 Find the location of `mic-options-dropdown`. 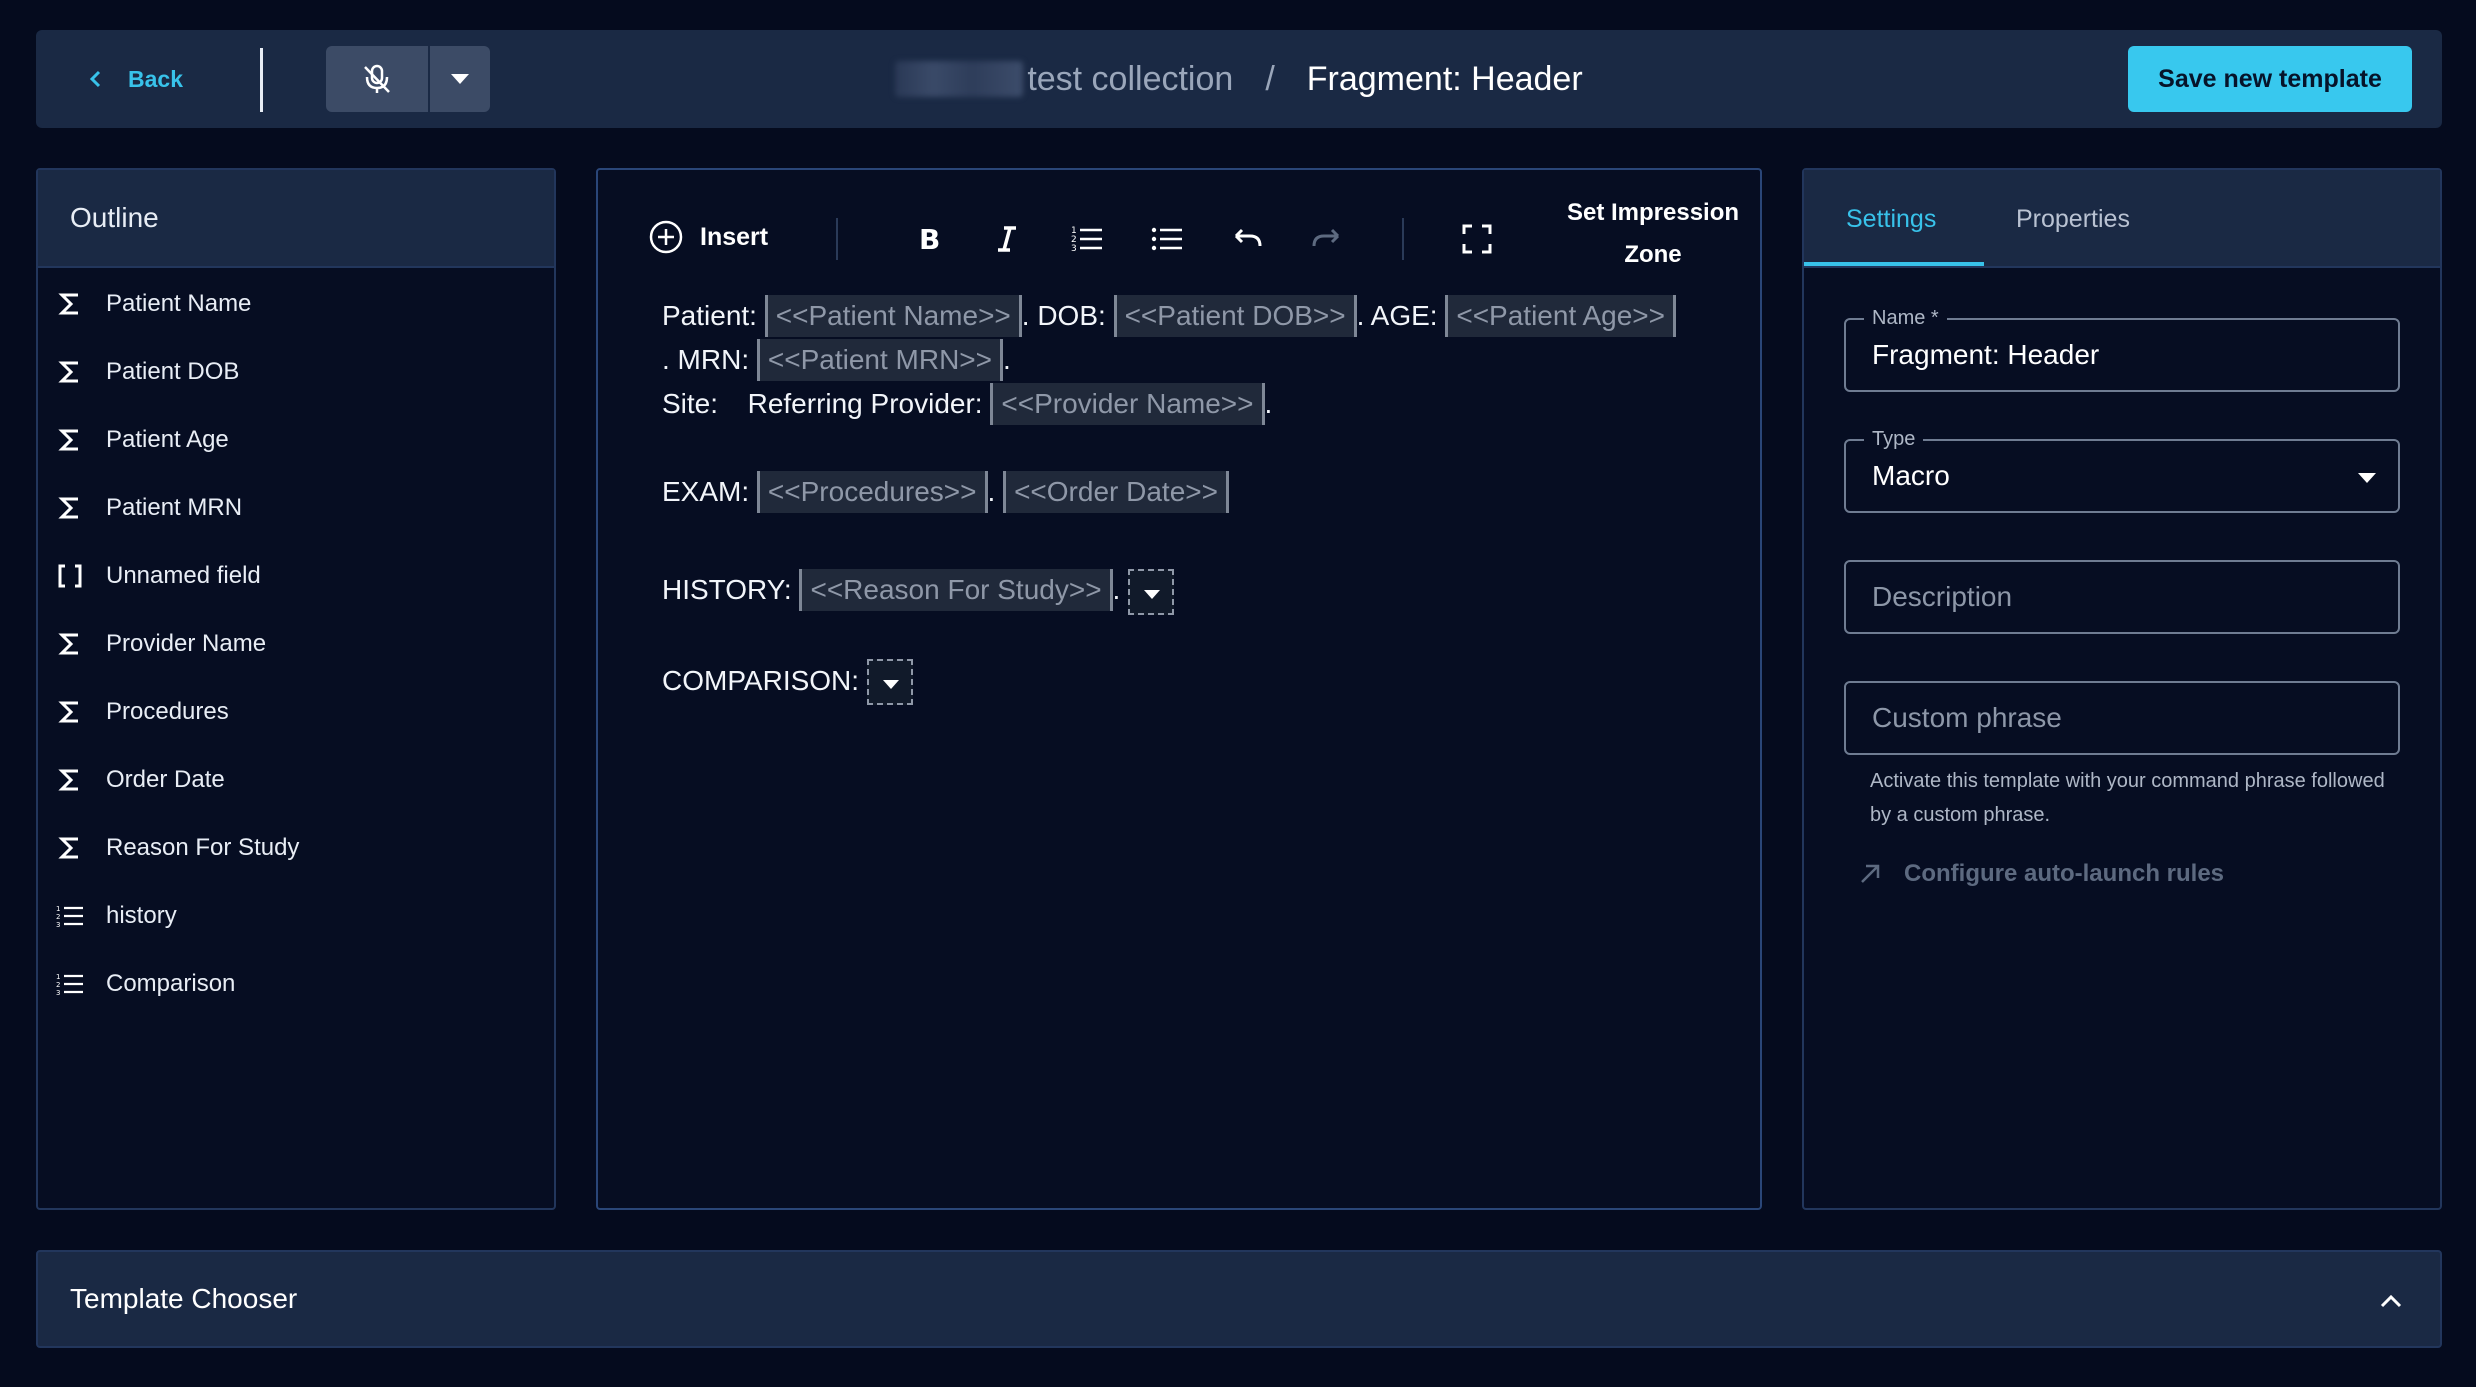

mic-options-dropdown is located at coordinates (460, 79).